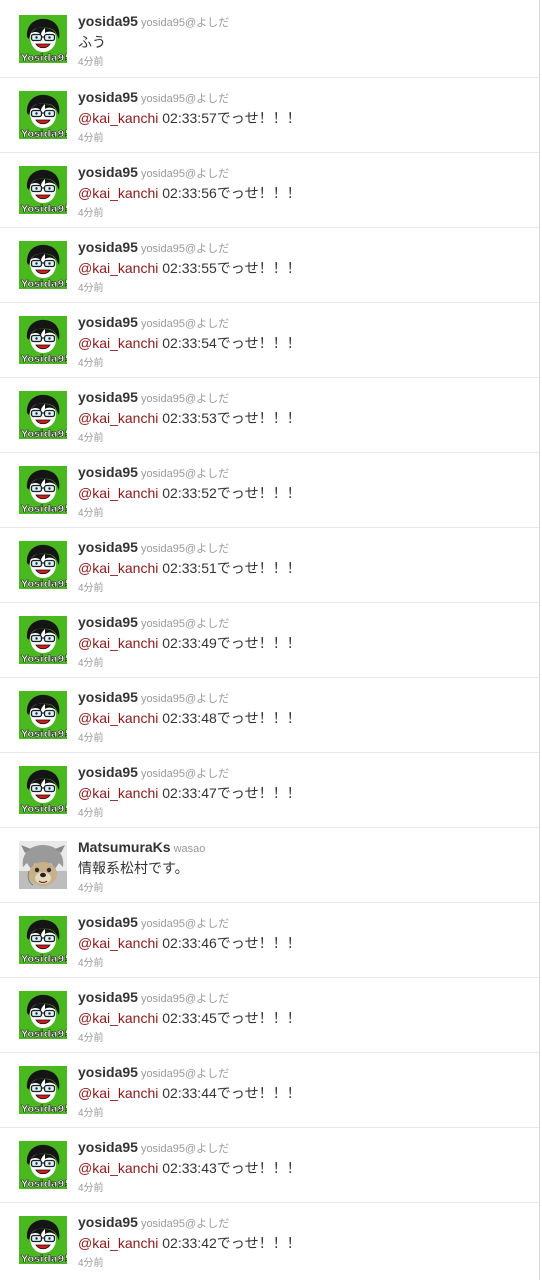  Describe the element at coordinates (124, 847) in the screenshot. I see `screen-name-link: MatsumuraKs` at that location.